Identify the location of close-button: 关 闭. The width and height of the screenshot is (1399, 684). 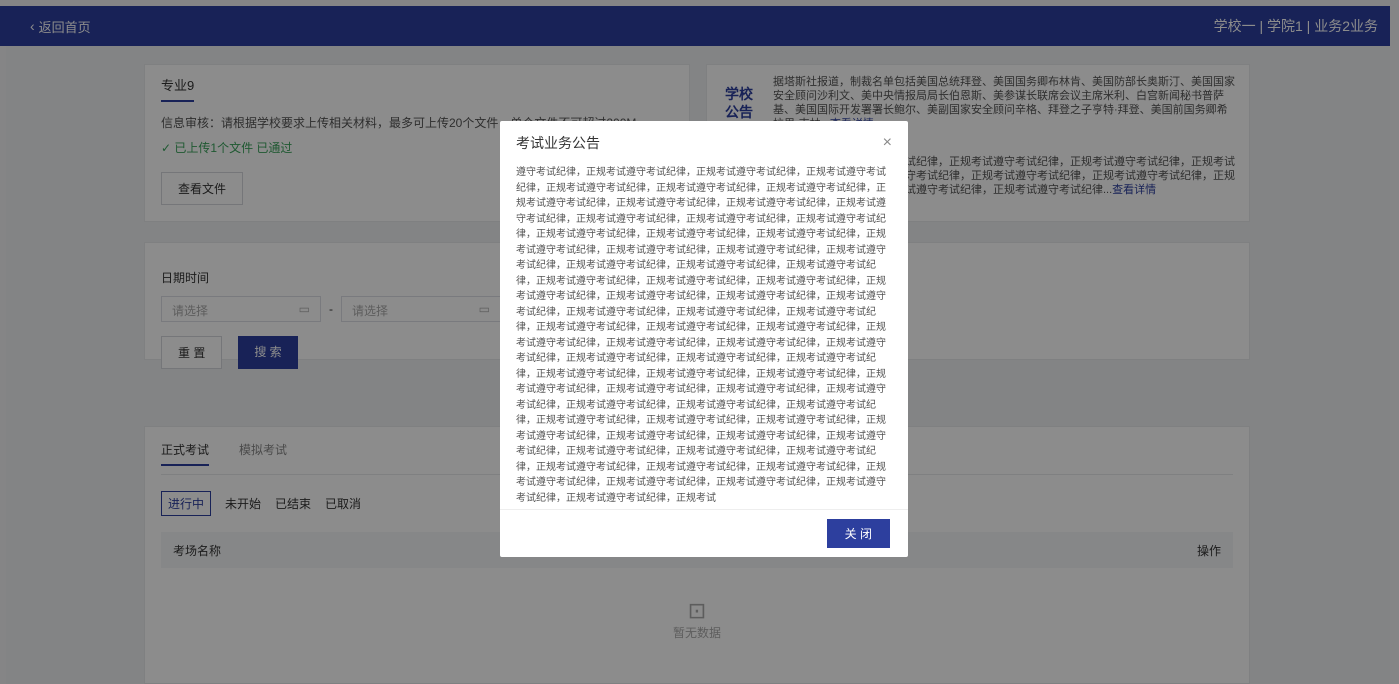
(858, 533).